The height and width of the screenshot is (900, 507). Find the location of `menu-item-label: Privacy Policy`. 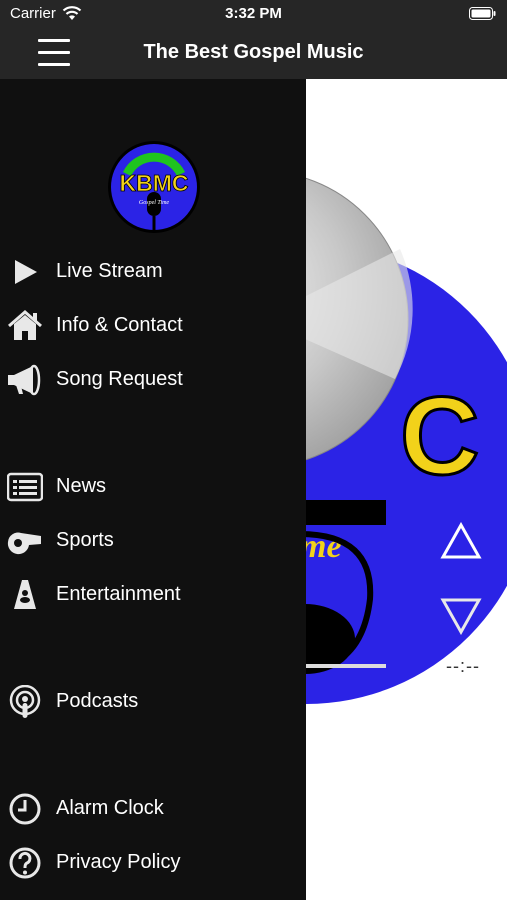

menu-item-label: Privacy Policy is located at coordinates (118, 862).